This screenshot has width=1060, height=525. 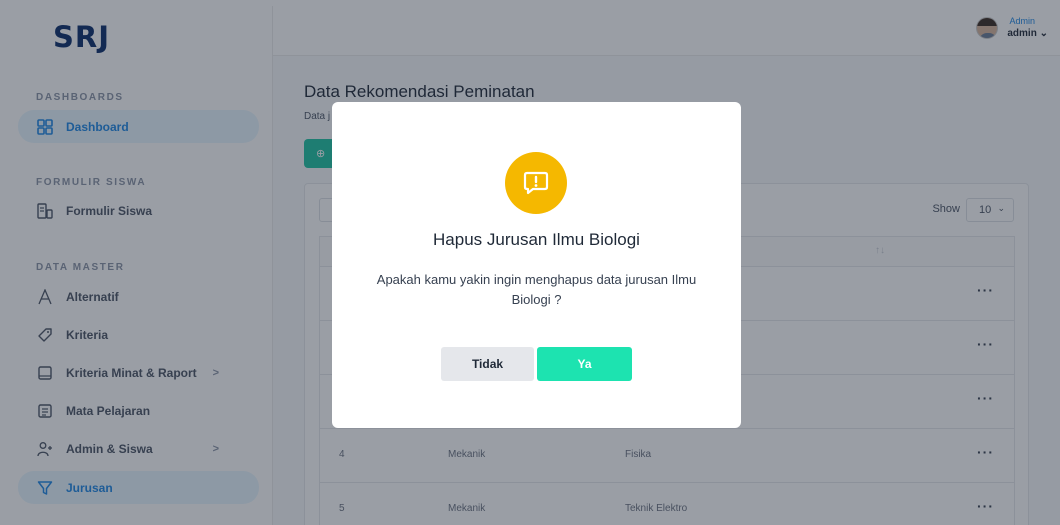 I want to click on dialog-title: Hapus Jurusan Ilmu Biologi, so click(x=536, y=239).